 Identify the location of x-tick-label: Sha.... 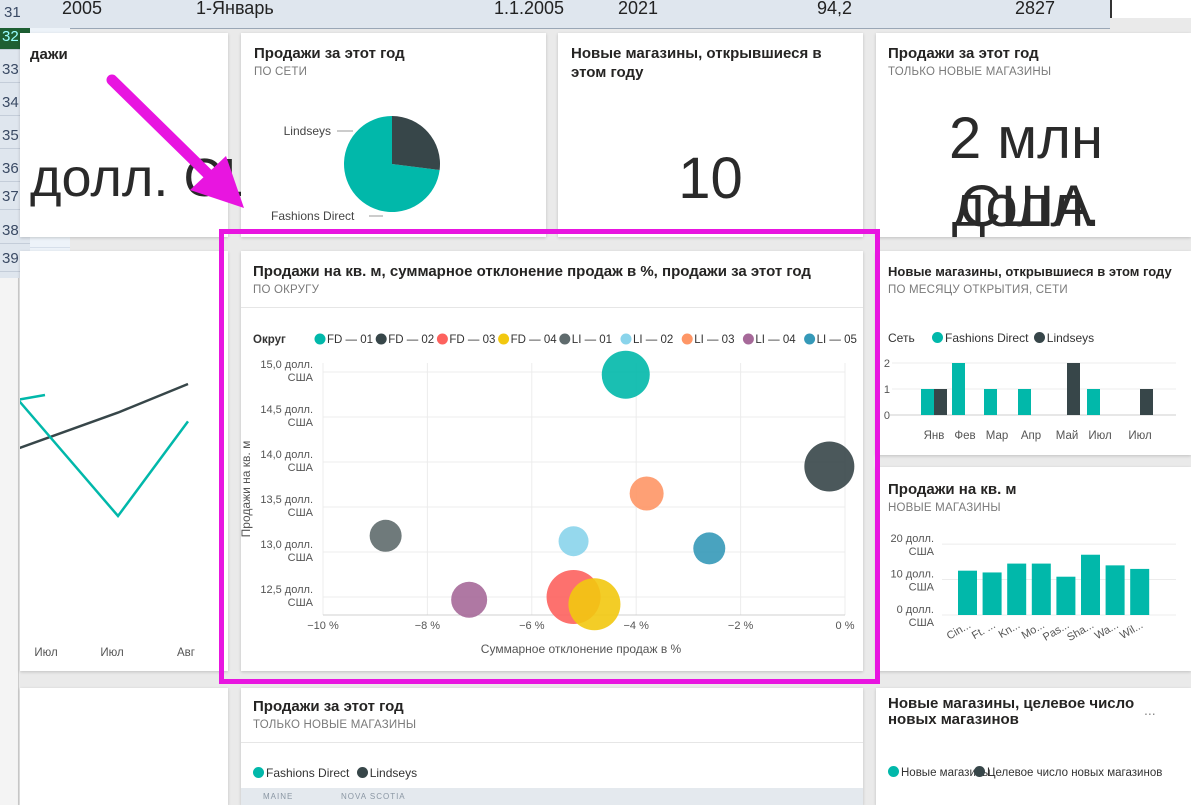
(1080, 631).